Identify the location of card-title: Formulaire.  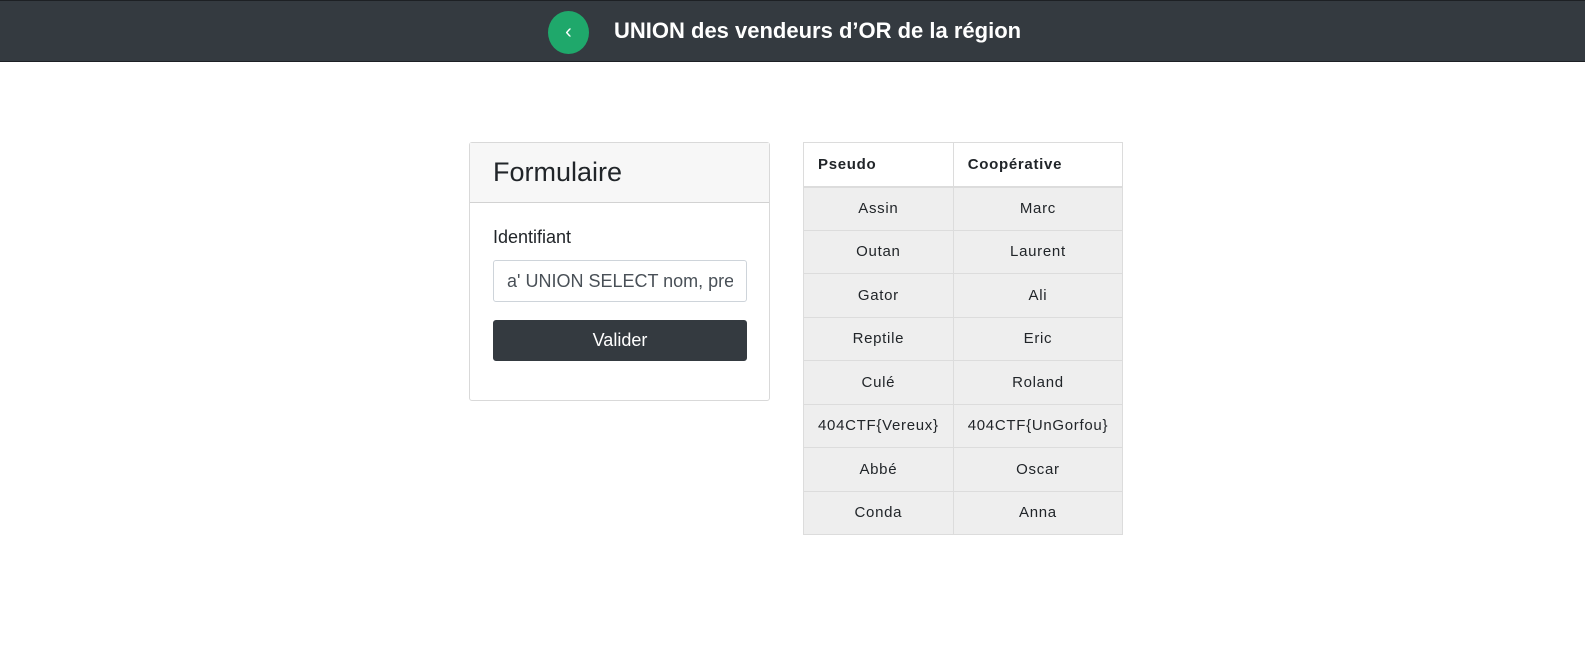
(558, 172).